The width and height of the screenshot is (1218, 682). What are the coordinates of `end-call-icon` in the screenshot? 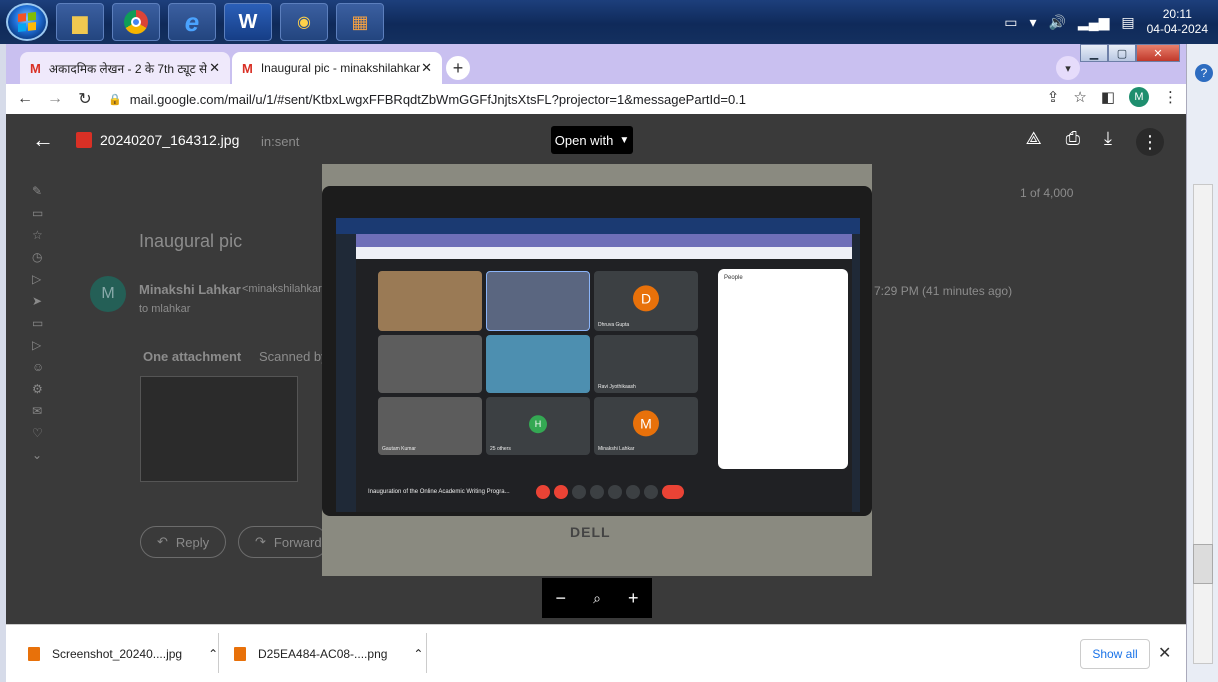 It's located at (673, 492).